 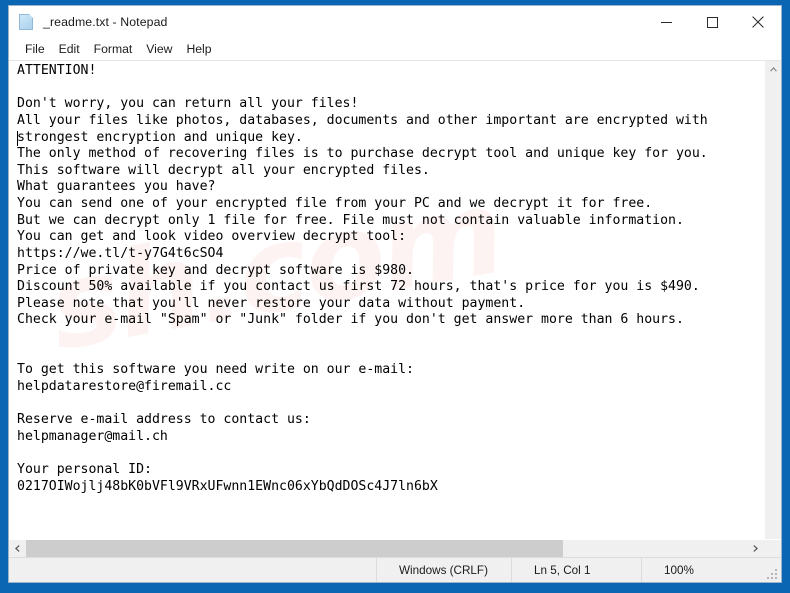 I want to click on maximize-button, so click(x=712, y=22).